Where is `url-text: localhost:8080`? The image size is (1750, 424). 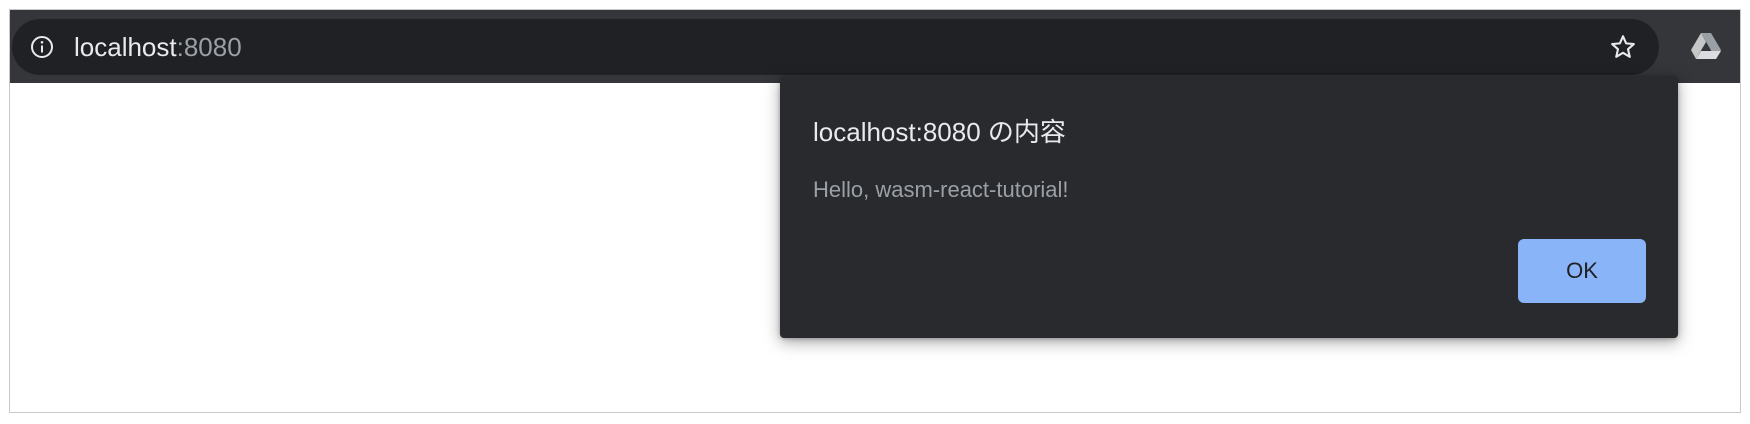
url-text: localhost:8080 is located at coordinates (158, 47).